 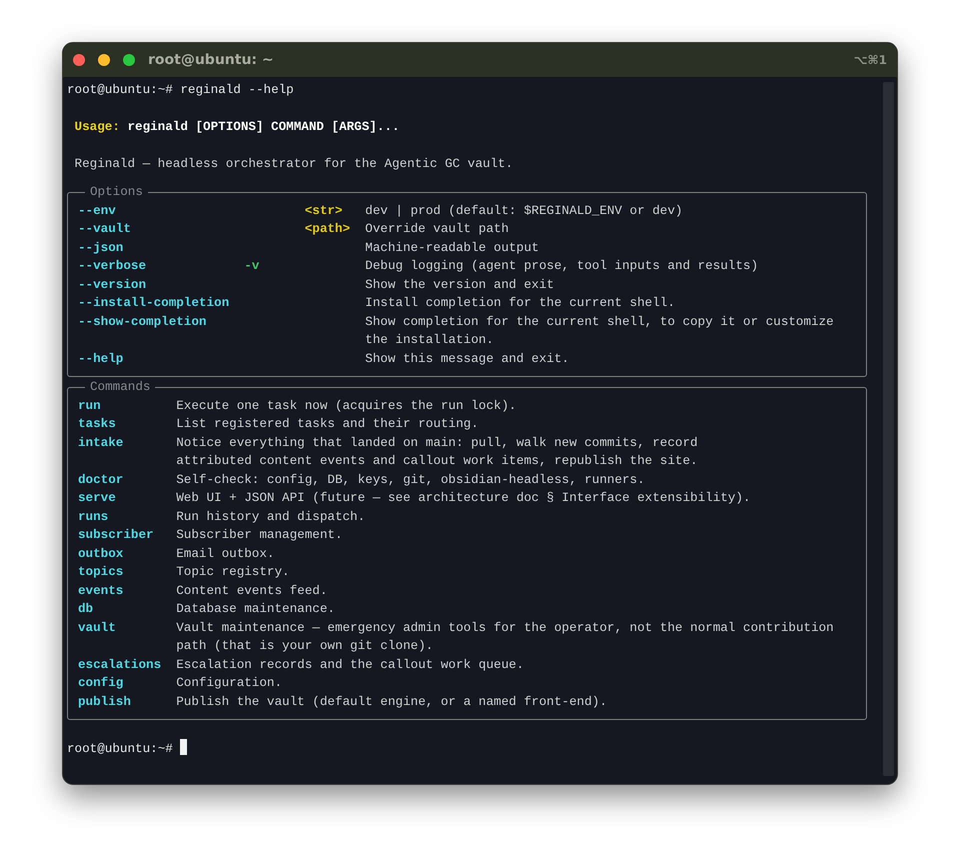 I want to click on option-name: --help, so click(x=101, y=359).